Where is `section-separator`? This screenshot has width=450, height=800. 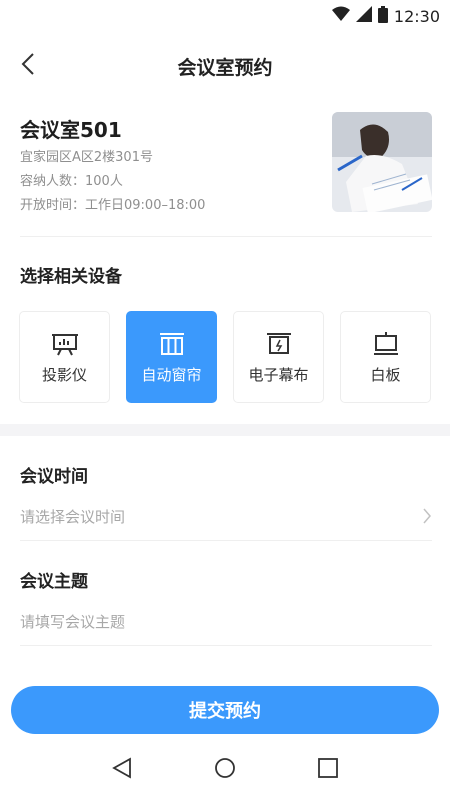 section-separator is located at coordinates (225, 430).